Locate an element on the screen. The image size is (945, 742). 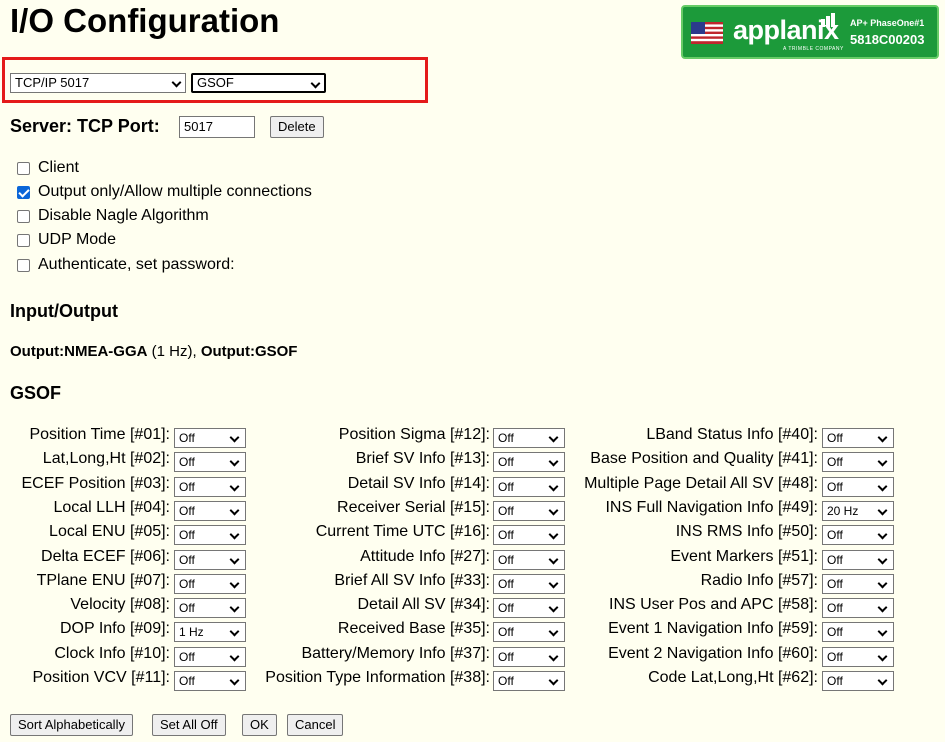
gsof-field-label: Event Markers [#51]: is located at coordinates (744, 556).